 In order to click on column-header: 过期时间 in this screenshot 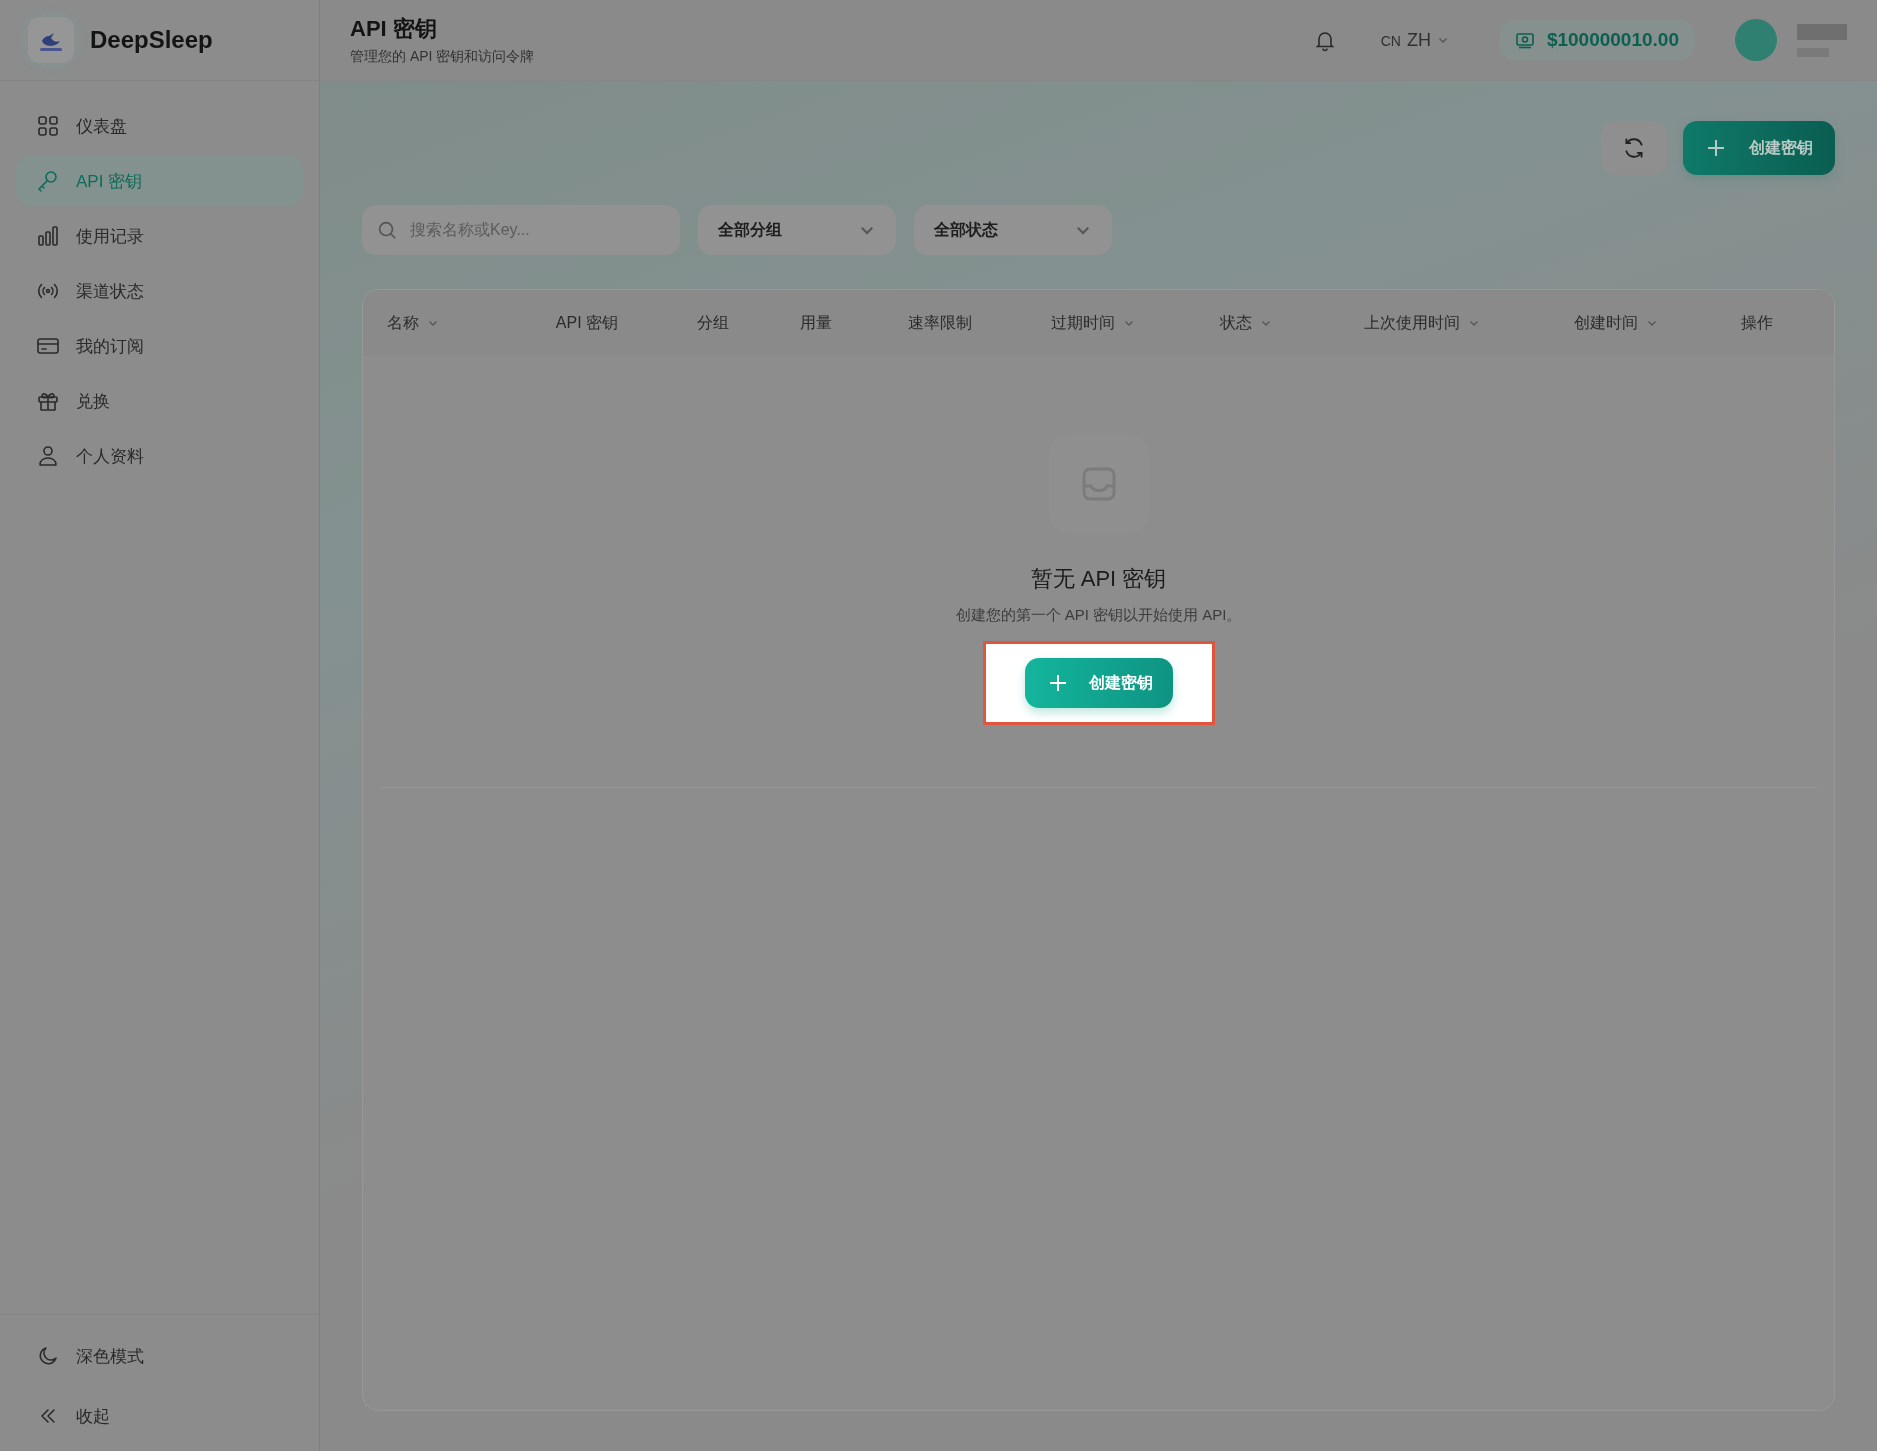, I will do `click(1092, 323)`.